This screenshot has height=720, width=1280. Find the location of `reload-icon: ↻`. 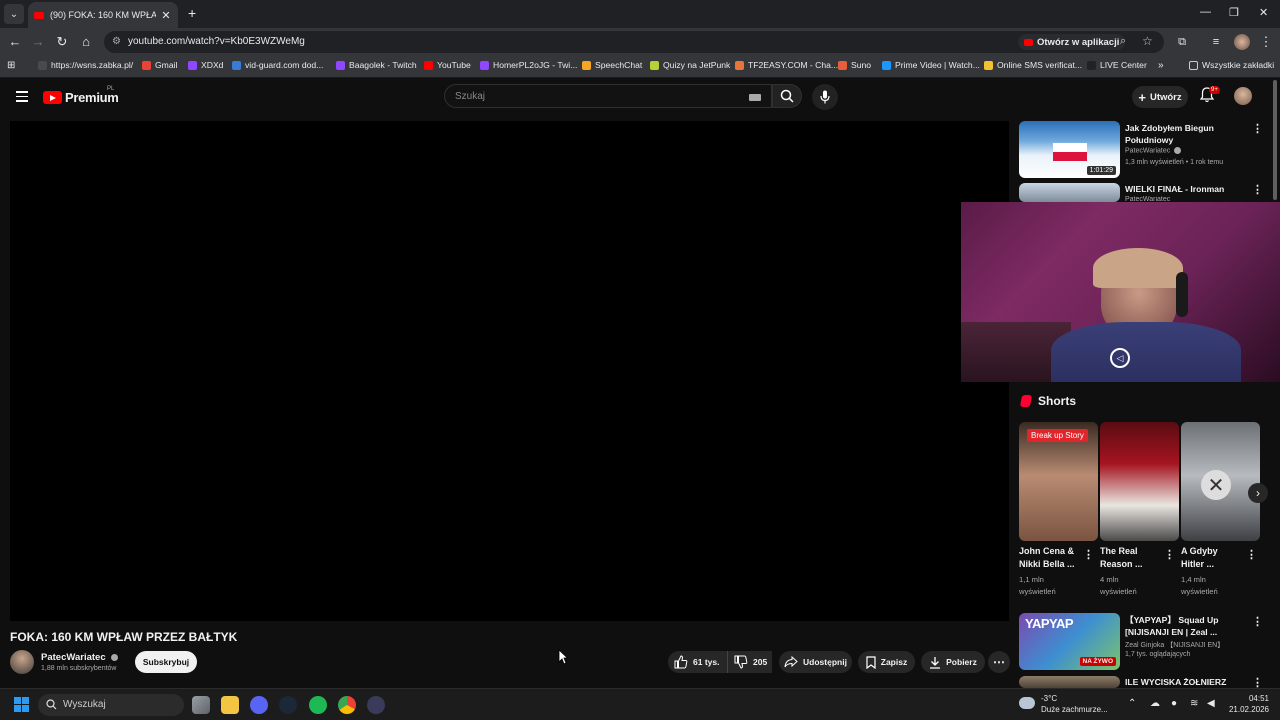

reload-icon: ↻ is located at coordinates (62, 42).